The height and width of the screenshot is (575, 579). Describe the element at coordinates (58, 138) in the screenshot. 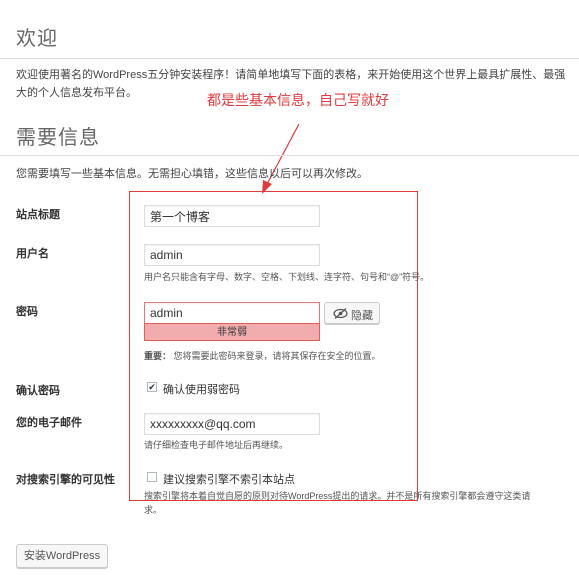

I see `info-title: 需要信息` at that location.